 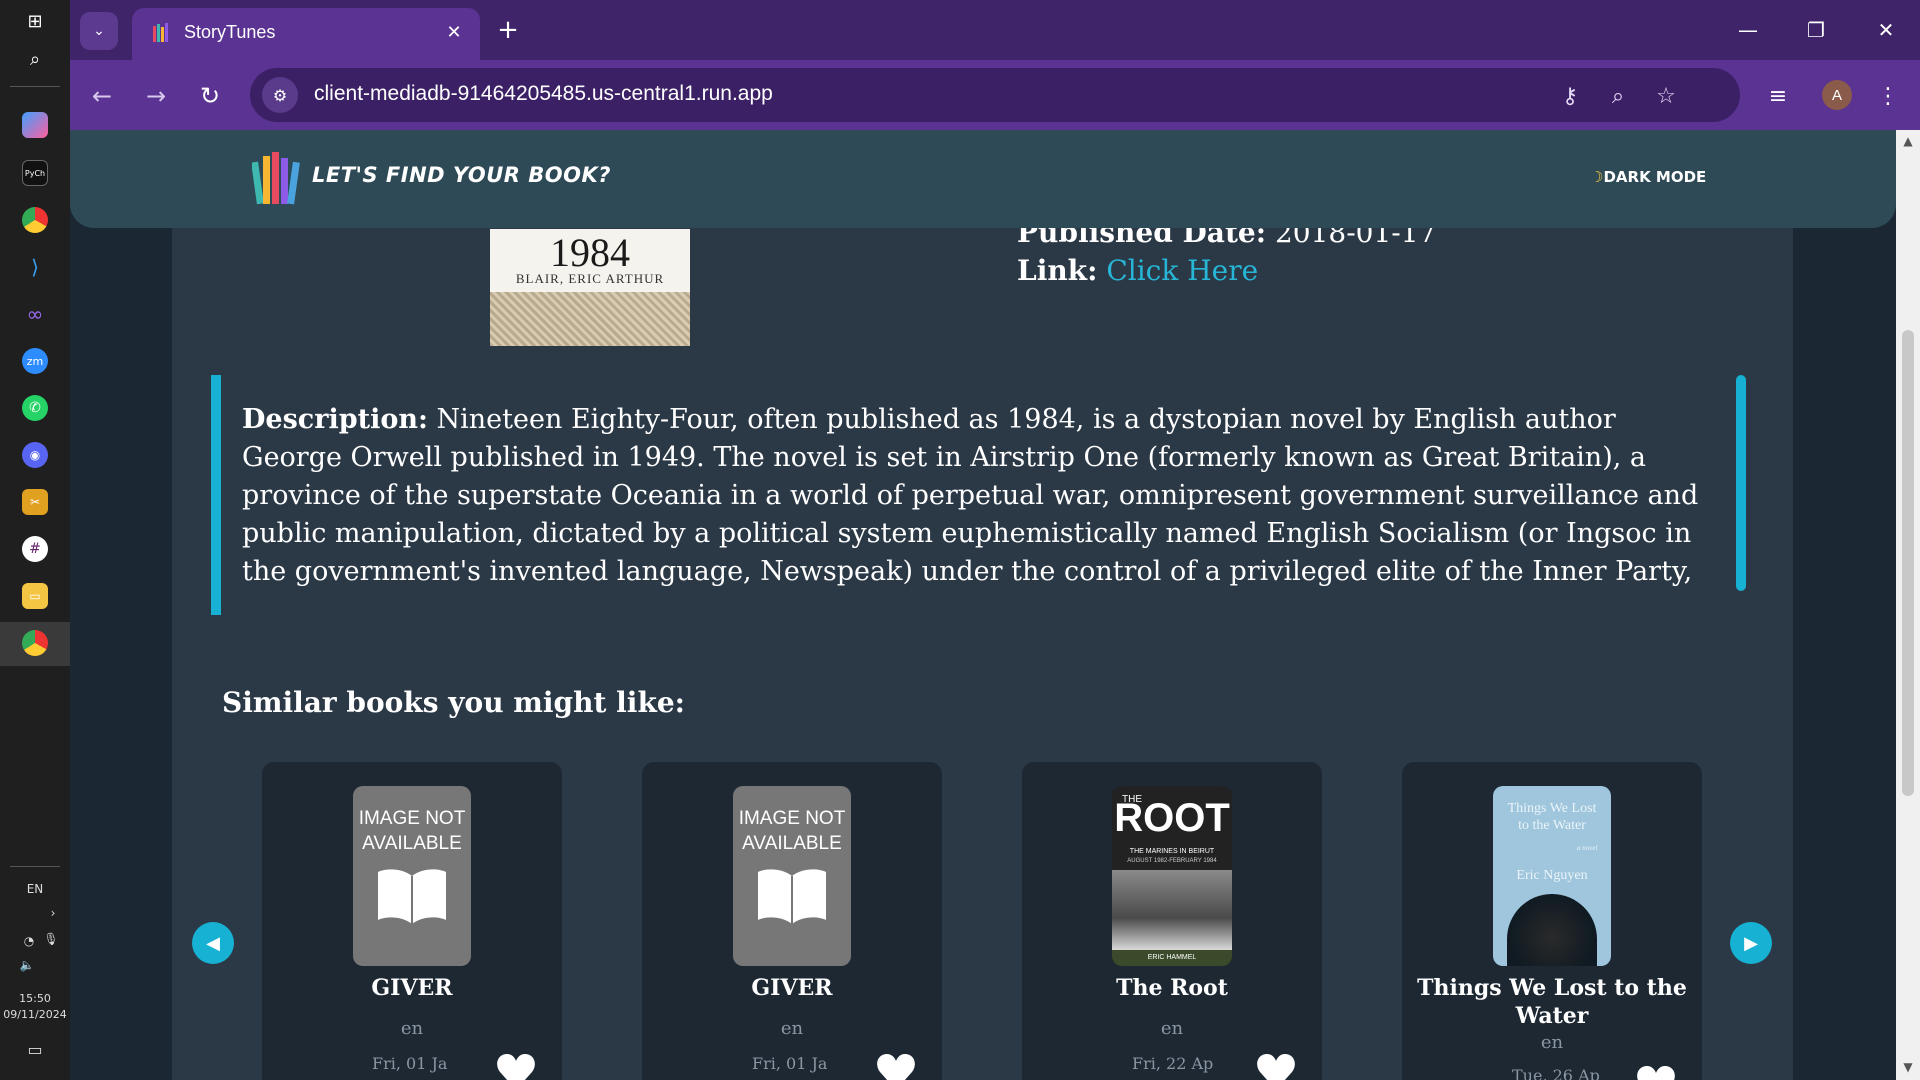 I want to click on pycharm-icon: PyCh, so click(x=35, y=173).